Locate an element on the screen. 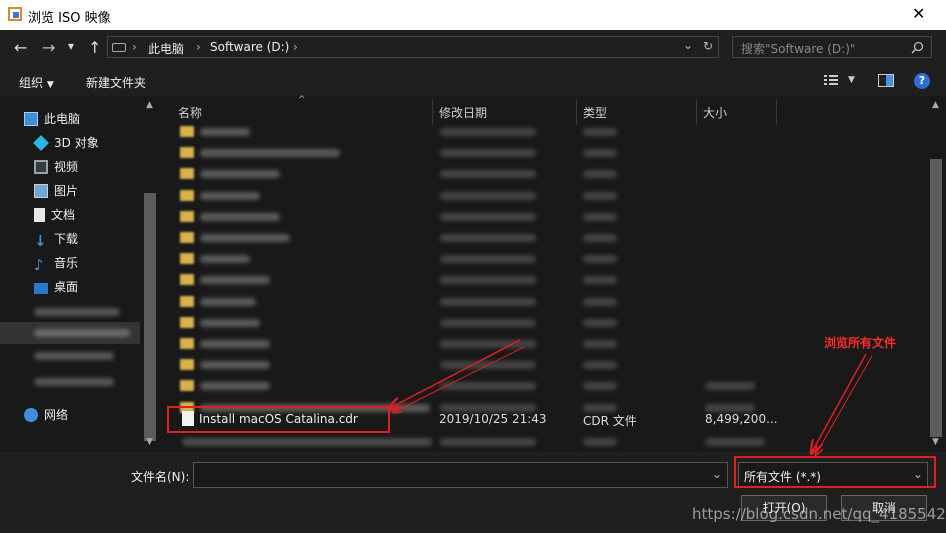 The height and width of the screenshot is (533, 946). watermark-text: https://blog.csdn.net/qq_41855420 is located at coordinates (819, 514).